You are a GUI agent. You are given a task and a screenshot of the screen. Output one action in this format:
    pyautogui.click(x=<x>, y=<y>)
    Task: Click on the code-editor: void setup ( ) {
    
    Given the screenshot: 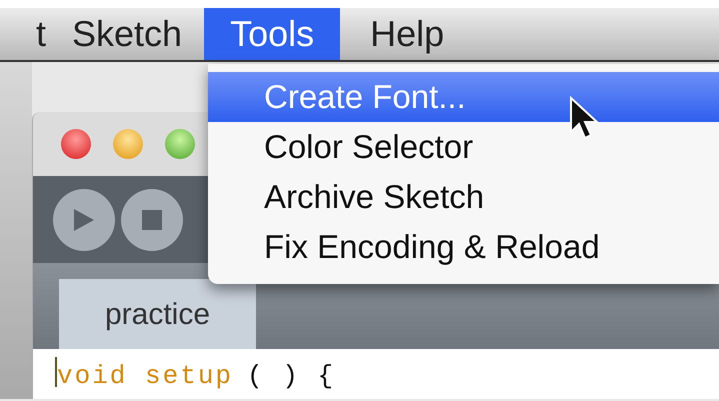 What is the action you would take?
    pyautogui.click(x=376, y=374)
    